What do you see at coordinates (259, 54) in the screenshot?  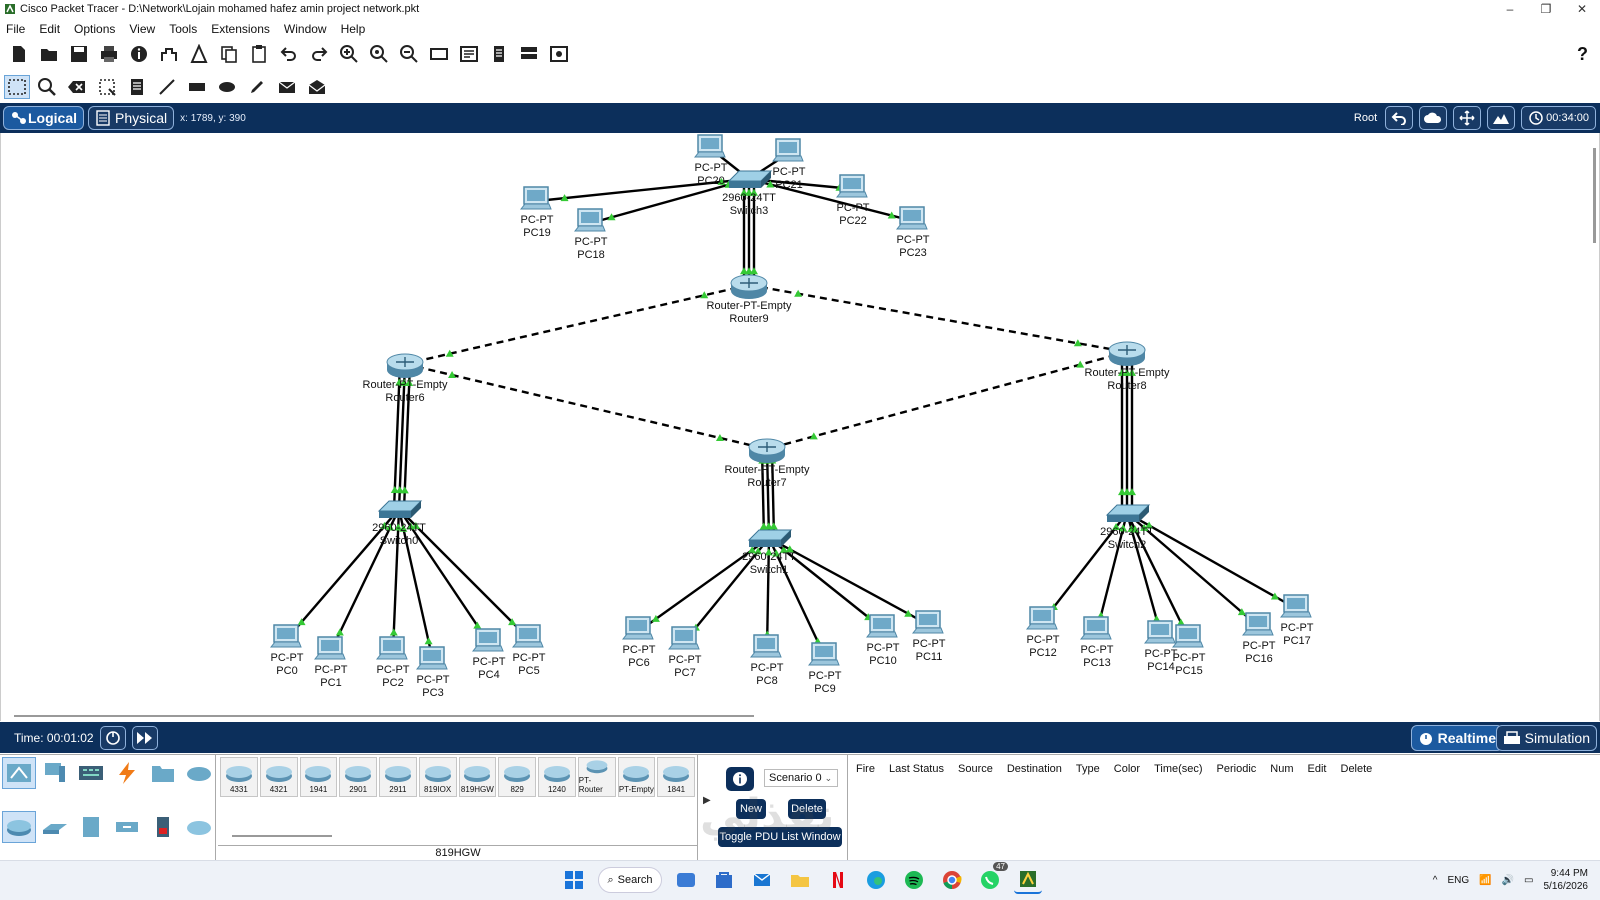 I see `paste-button` at bounding box center [259, 54].